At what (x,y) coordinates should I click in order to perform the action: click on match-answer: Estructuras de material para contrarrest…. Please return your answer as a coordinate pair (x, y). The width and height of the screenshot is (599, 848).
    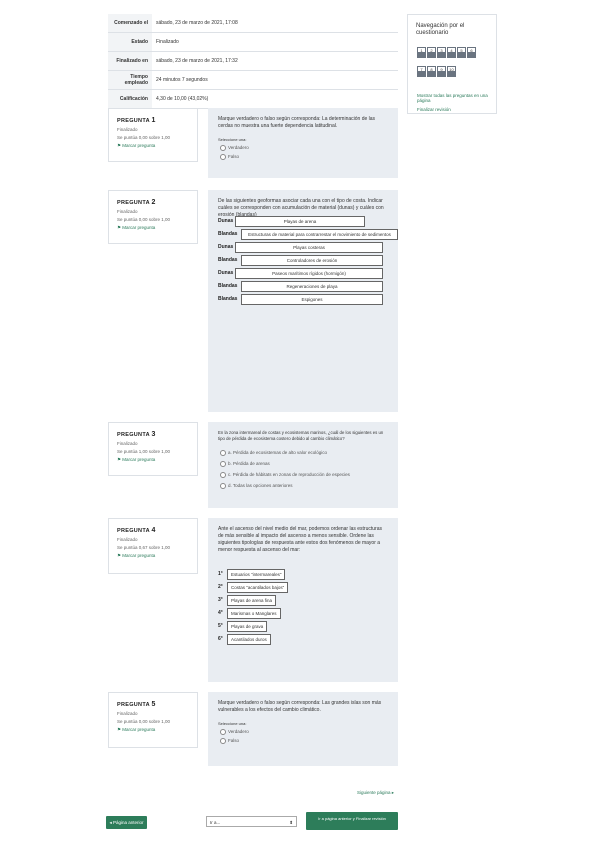
    Looking at the image, I should click on (319, 234).